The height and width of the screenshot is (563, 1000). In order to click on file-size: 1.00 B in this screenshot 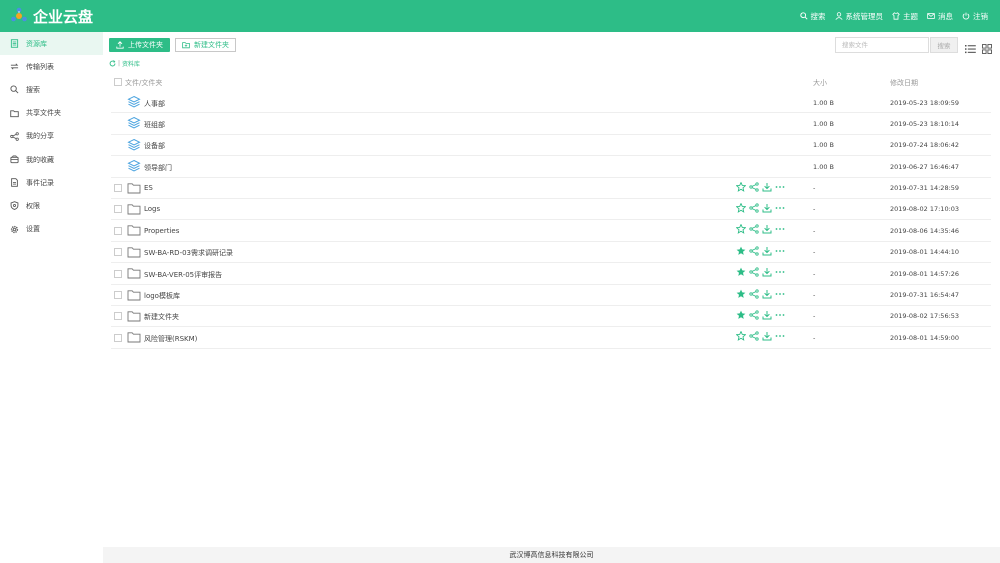, I will do `click(823, 166)`.